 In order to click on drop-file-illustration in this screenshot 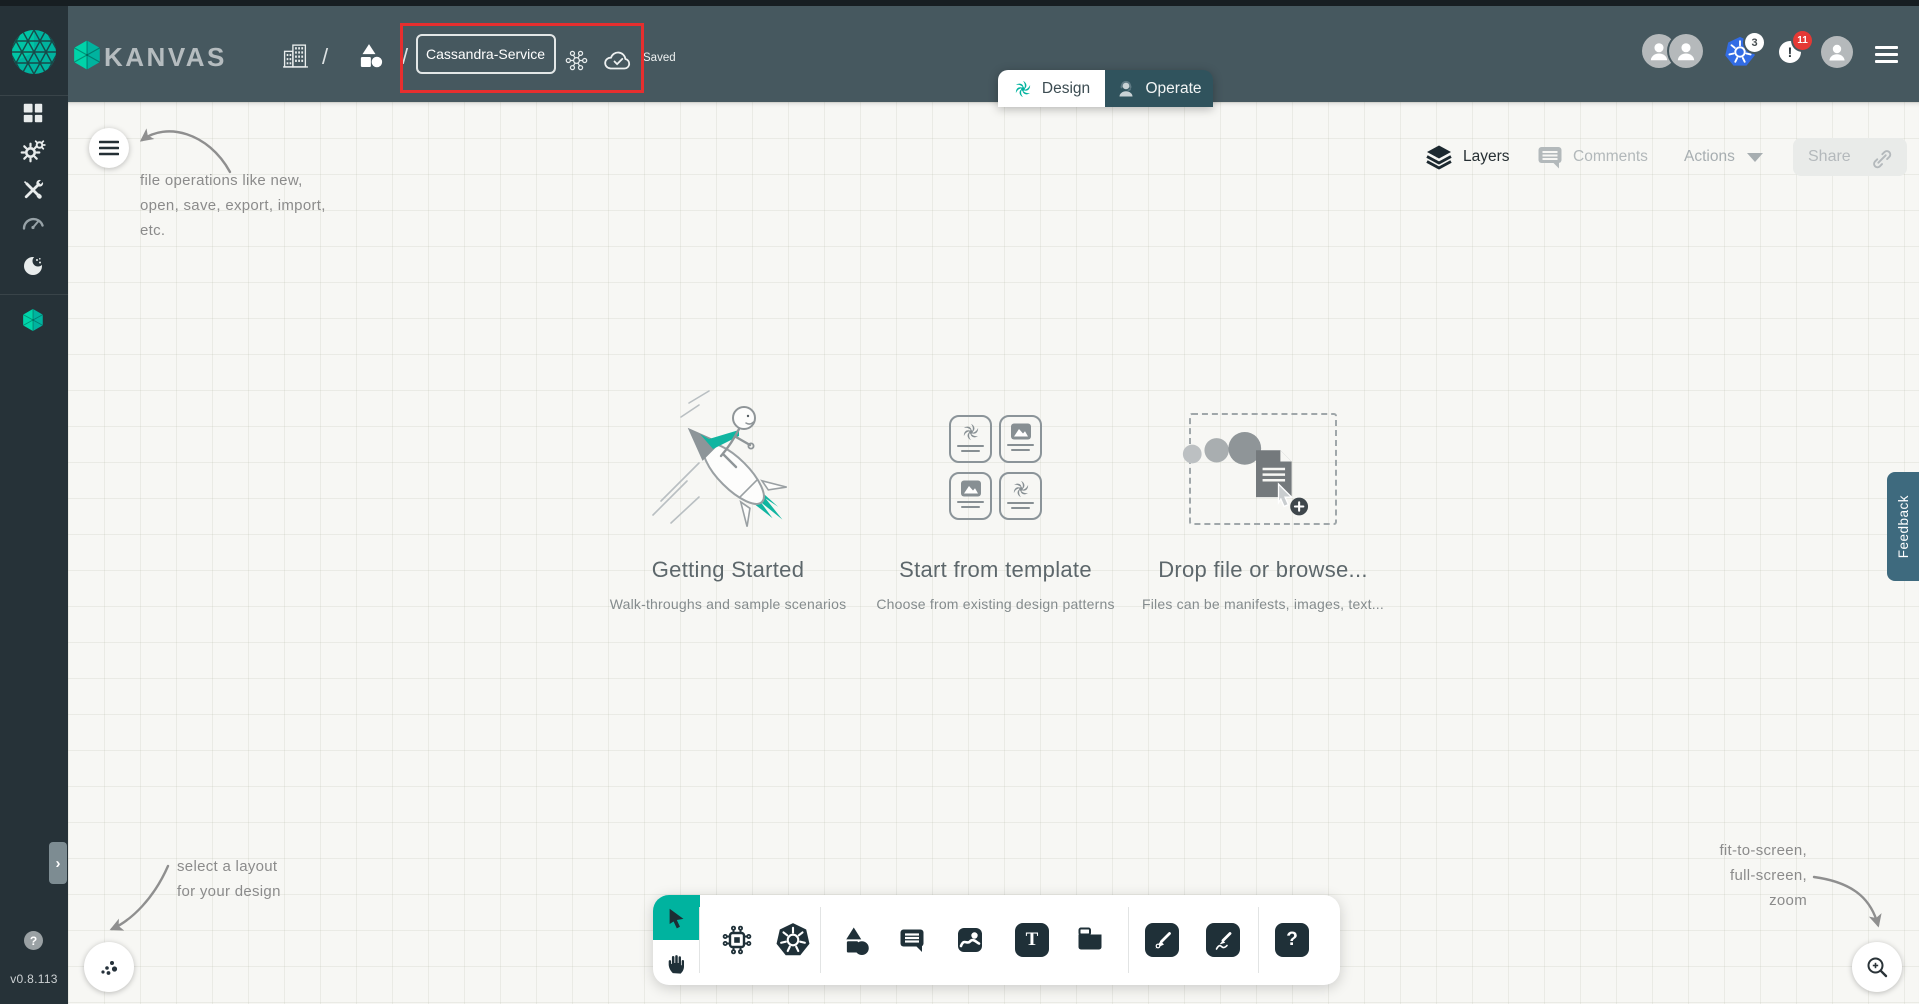, I will do `click(1245, 473)`.